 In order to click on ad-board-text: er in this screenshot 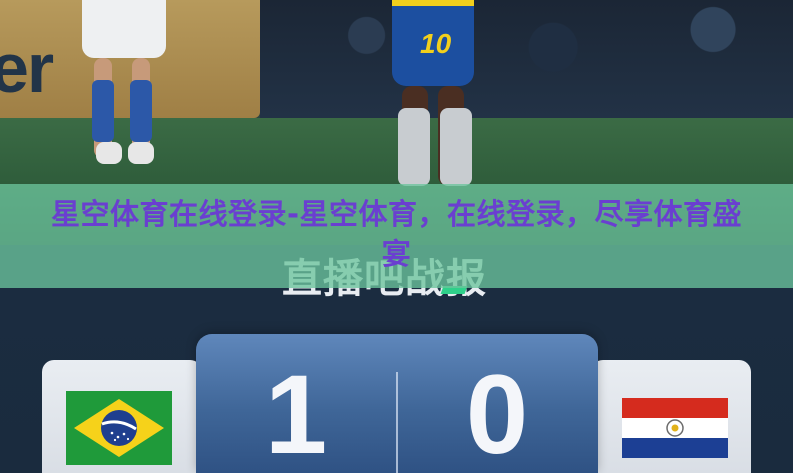, I will do `click(27, 68)`.